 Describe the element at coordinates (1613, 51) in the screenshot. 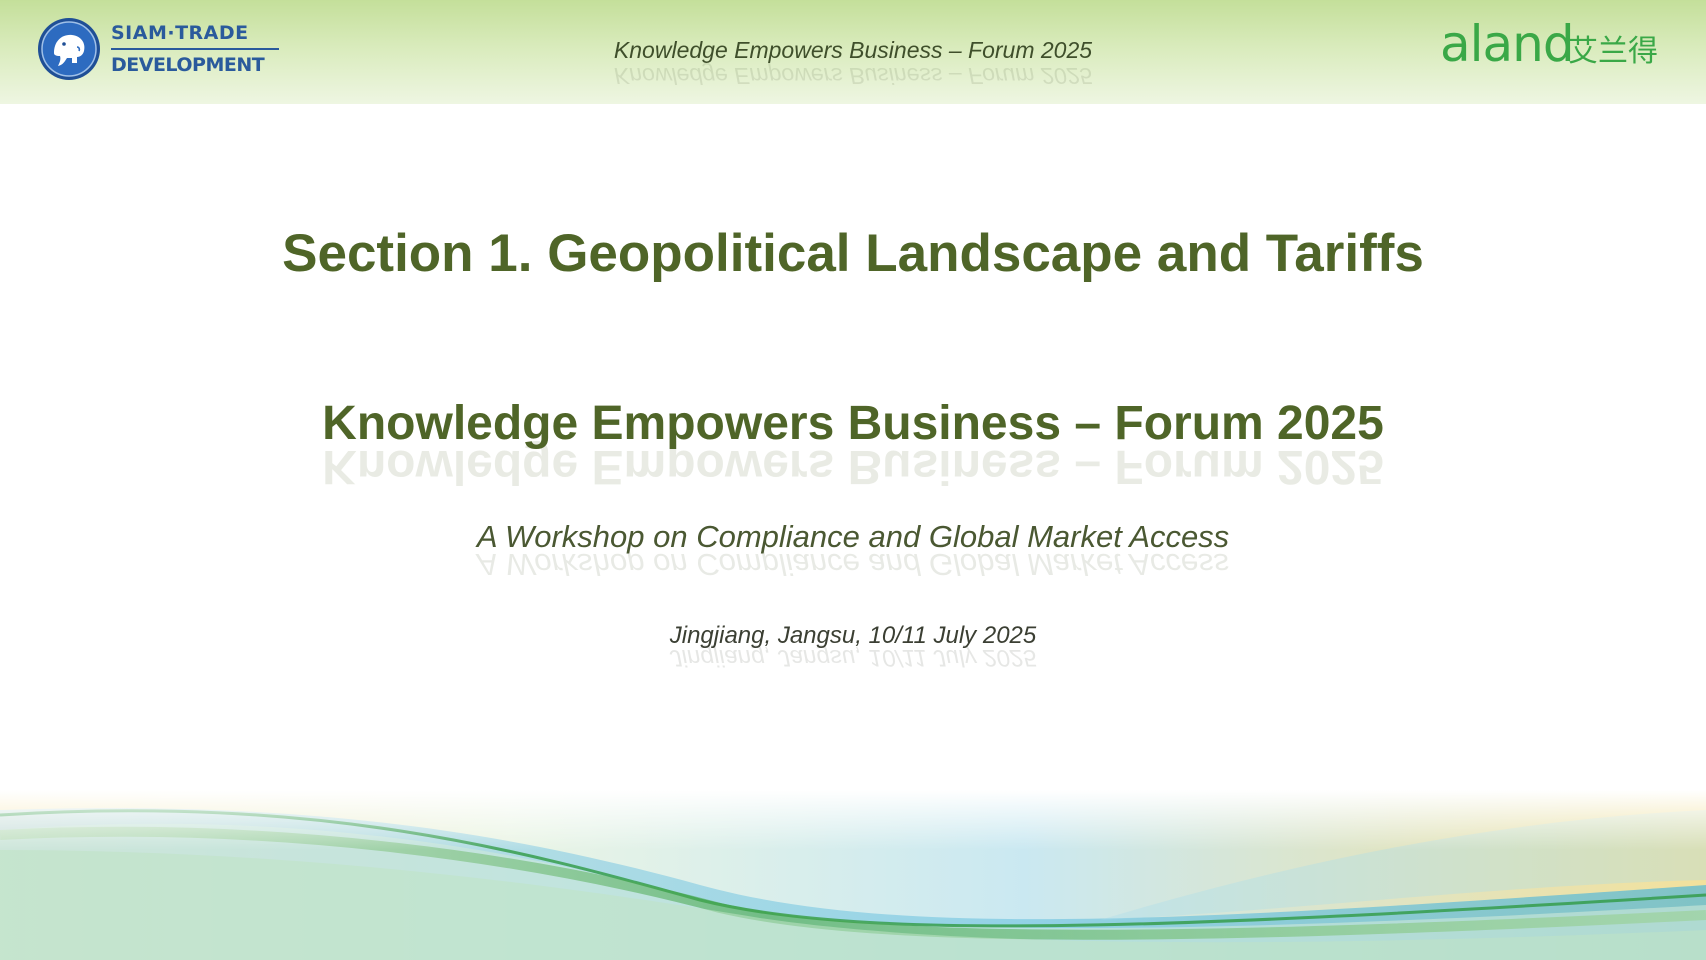

I see `aland-chinese-name: 艾兰得` at that location.